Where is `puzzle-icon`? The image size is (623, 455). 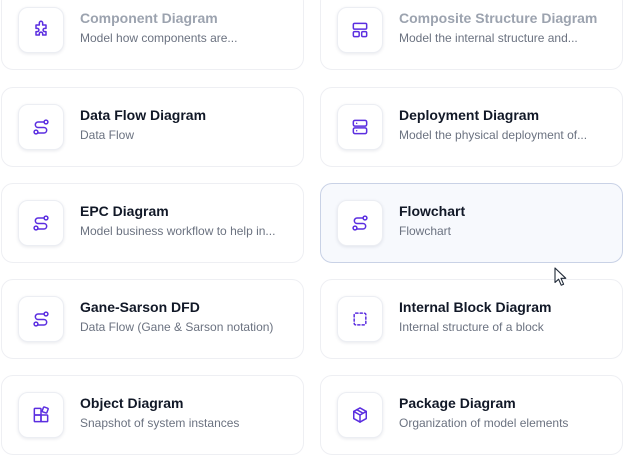
puzzle-icon is located at coordinates (41, 30).